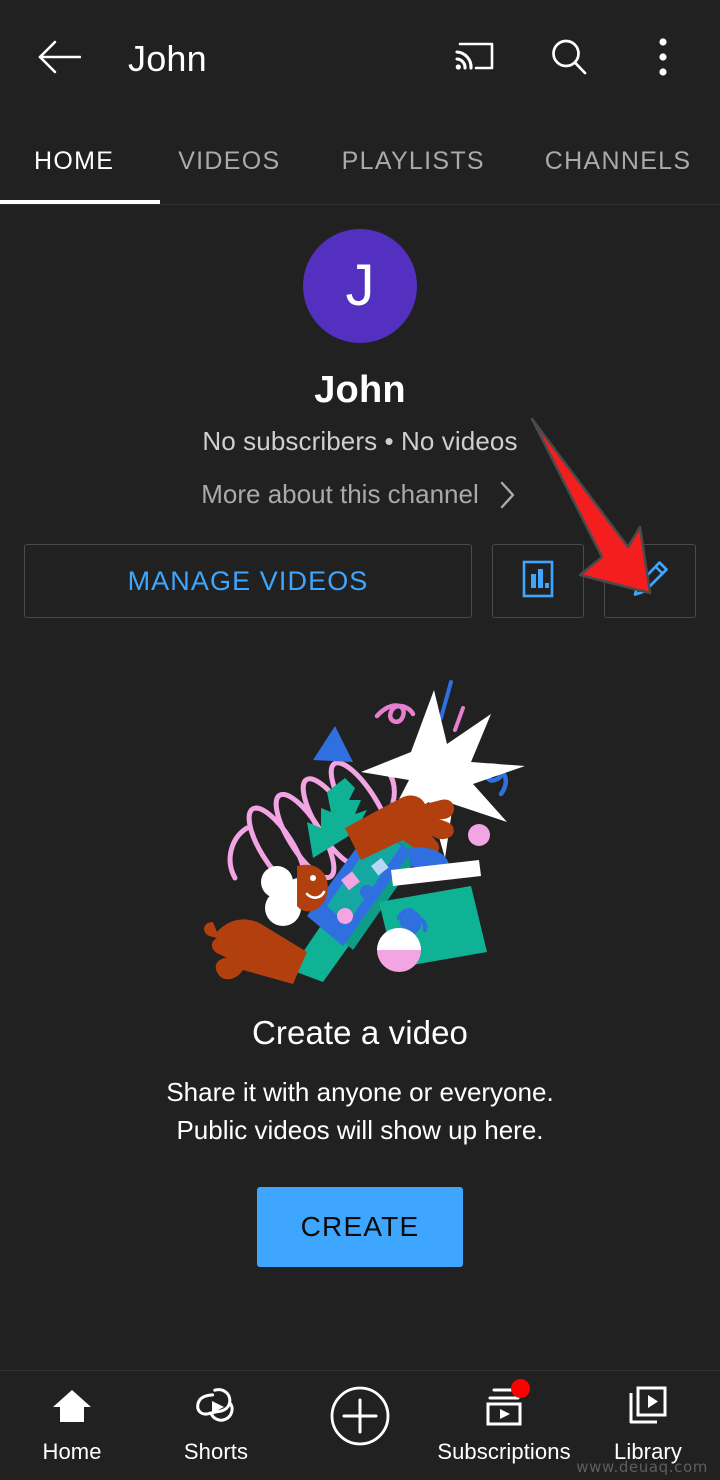 The height and width of the screenshot is (1480, 720). Describe the element at coordinates (216, 1451) in the screenshot. I see `nav-label-shorts: Shorts` at that location.